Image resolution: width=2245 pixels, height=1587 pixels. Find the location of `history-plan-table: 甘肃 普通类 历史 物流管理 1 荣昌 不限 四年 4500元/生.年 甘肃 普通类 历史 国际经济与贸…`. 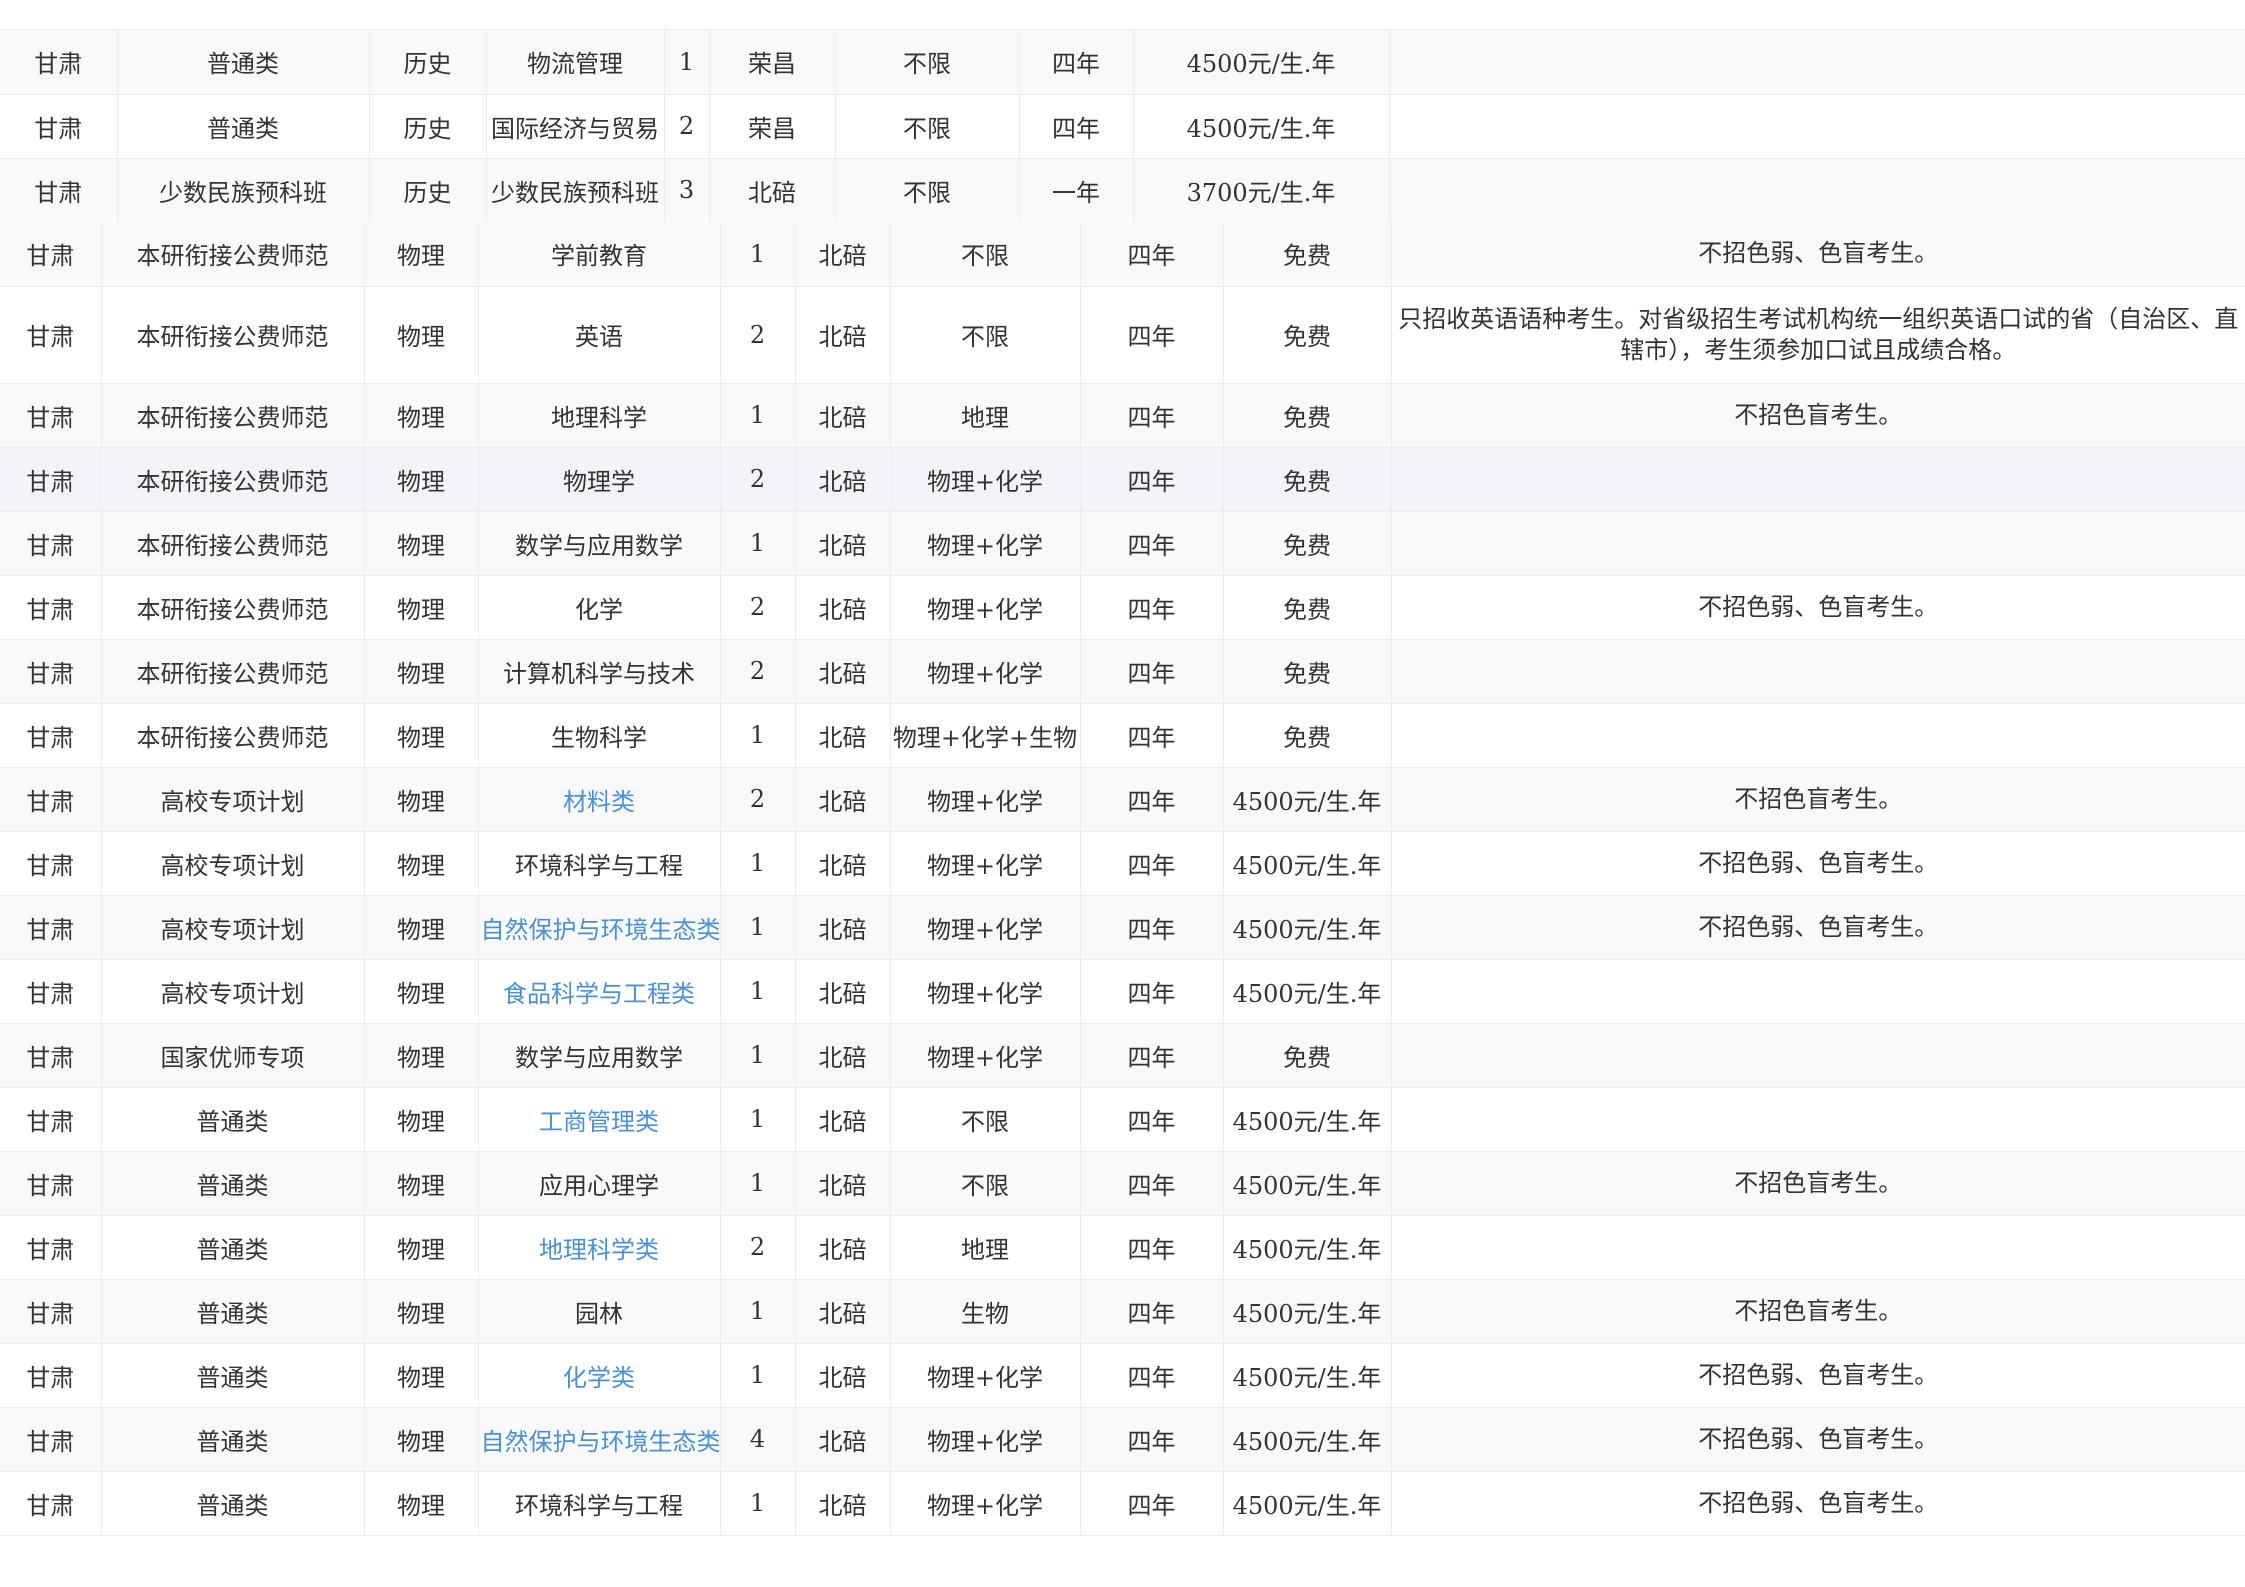

history-plan-table: 甘肃 普通类 历史 物流管理 1 荣昌 不限 四年 4500元/生.年 甘肃 普通类 历史 国际经济与贸… is located at coordinates (1122, 126).